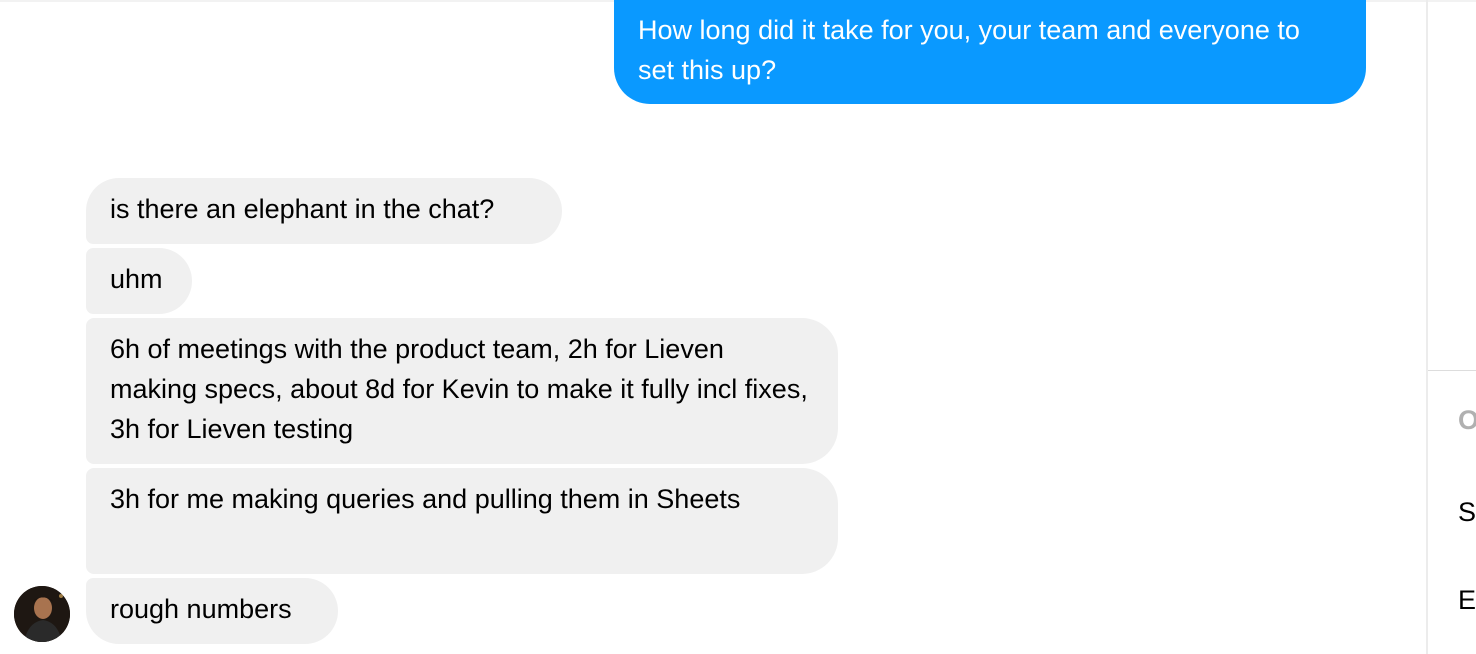  What do you see at coordinates (1467, 420) in the screenshot?
I see `side-panel-heading: O` at bounding box center [1467, 420].